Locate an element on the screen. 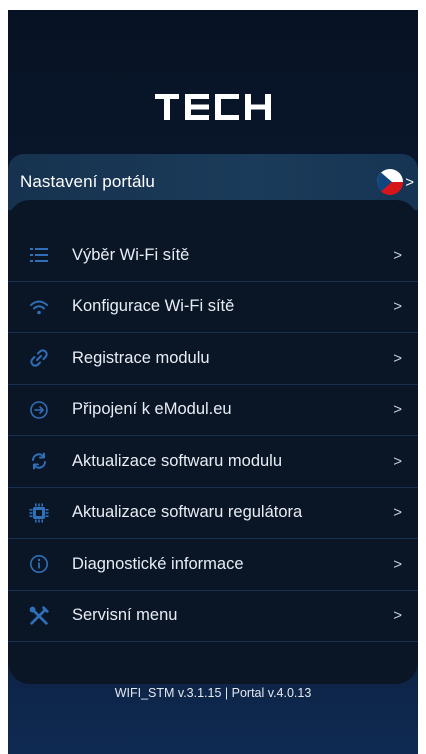  menu-item-label: Aktualizace softwaru regulátora is located at coordinates (187, 512).